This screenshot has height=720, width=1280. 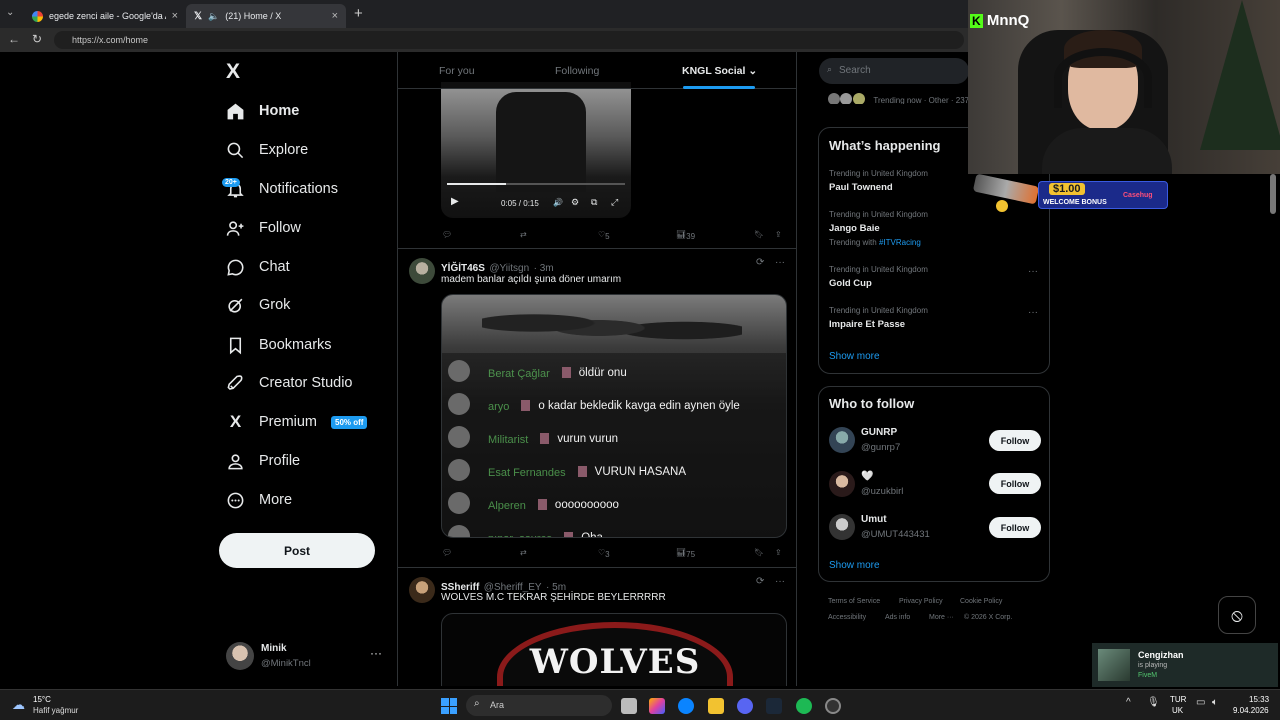 I want to click on sidebar-item-explore: Explore, so click(x=267, y=150).